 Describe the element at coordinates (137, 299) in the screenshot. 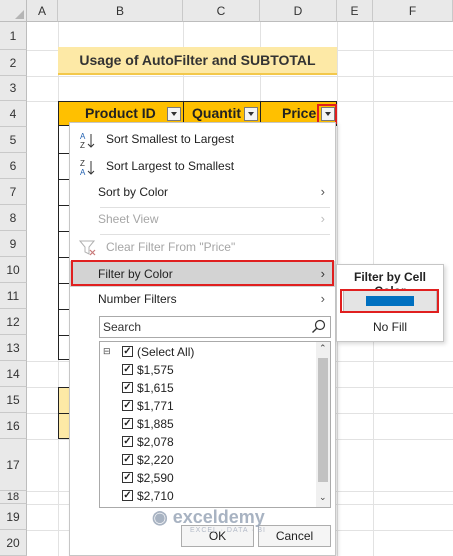

I see `menu-number-filters-label: Number Filters` at that location.